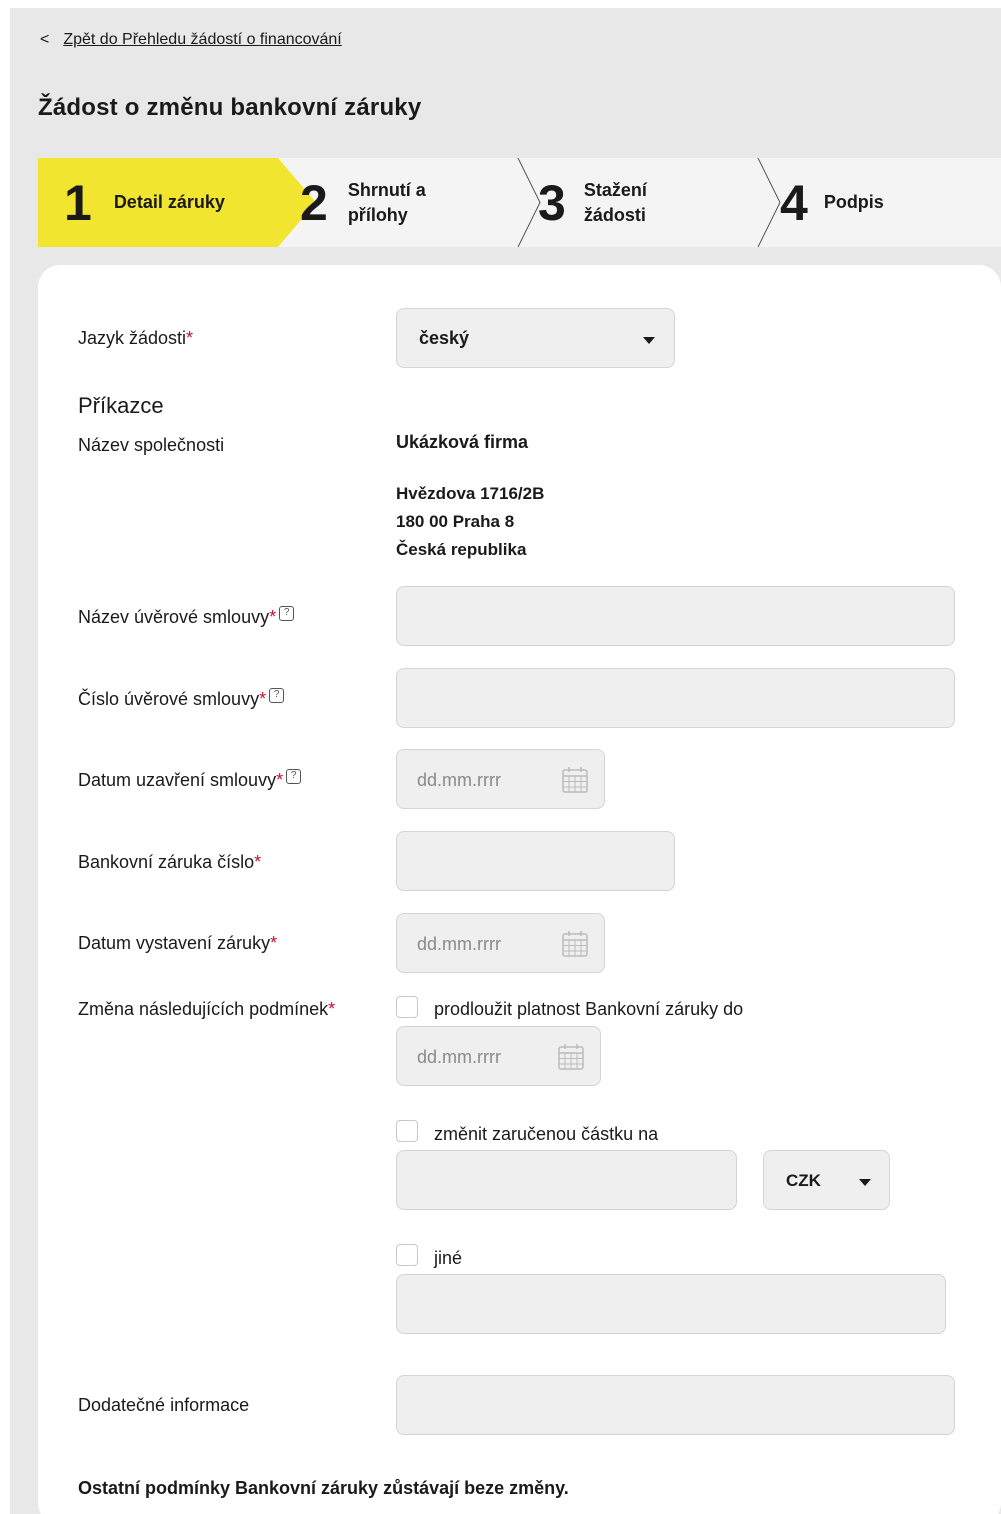 The image size is (1001, 1514). What do you see at coordinates (675, 616) in the screenshot?
I see `loan-name-input` at bounding box center [675, 616].